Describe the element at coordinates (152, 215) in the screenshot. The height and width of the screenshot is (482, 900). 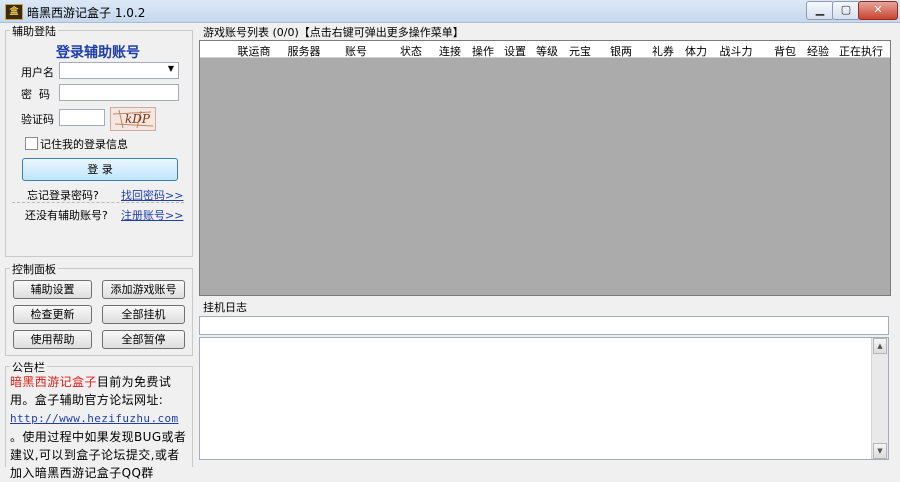
I see `register-link: 注册账号>>` at that location.